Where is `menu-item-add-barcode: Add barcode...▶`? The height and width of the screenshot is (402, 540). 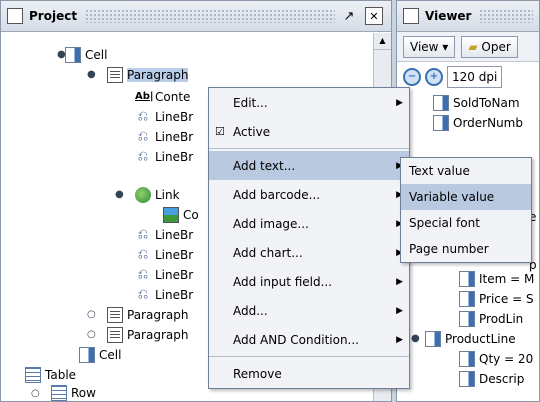 menu-item-add-barcode: Add barcode...▶ is located at coordinates (309, 194).